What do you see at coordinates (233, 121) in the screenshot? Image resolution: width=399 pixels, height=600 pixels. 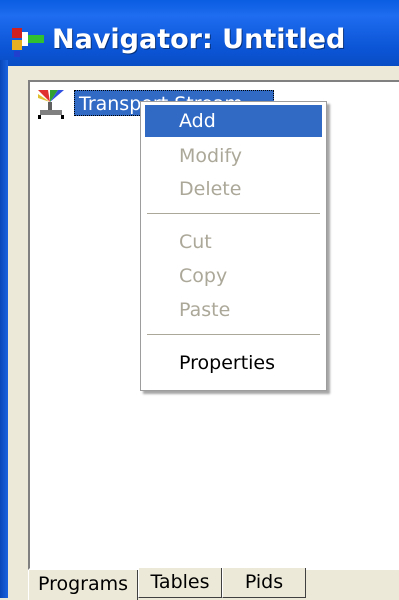 I see `menu-item-add: Add` at bounding box center [233, 121].